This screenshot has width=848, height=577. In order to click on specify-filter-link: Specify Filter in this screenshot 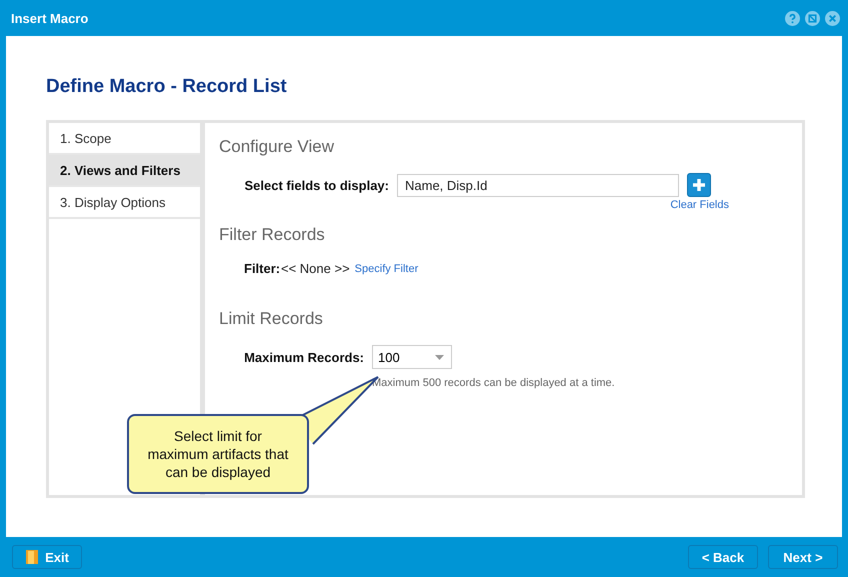, I will do `click(386, 268)`.